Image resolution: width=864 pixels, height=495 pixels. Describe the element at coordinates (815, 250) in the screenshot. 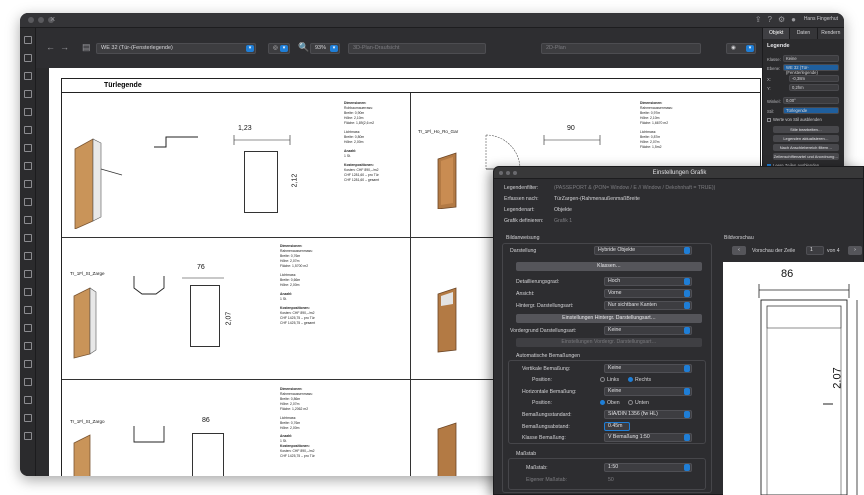

I see `preview-row-input: 1` at that location.